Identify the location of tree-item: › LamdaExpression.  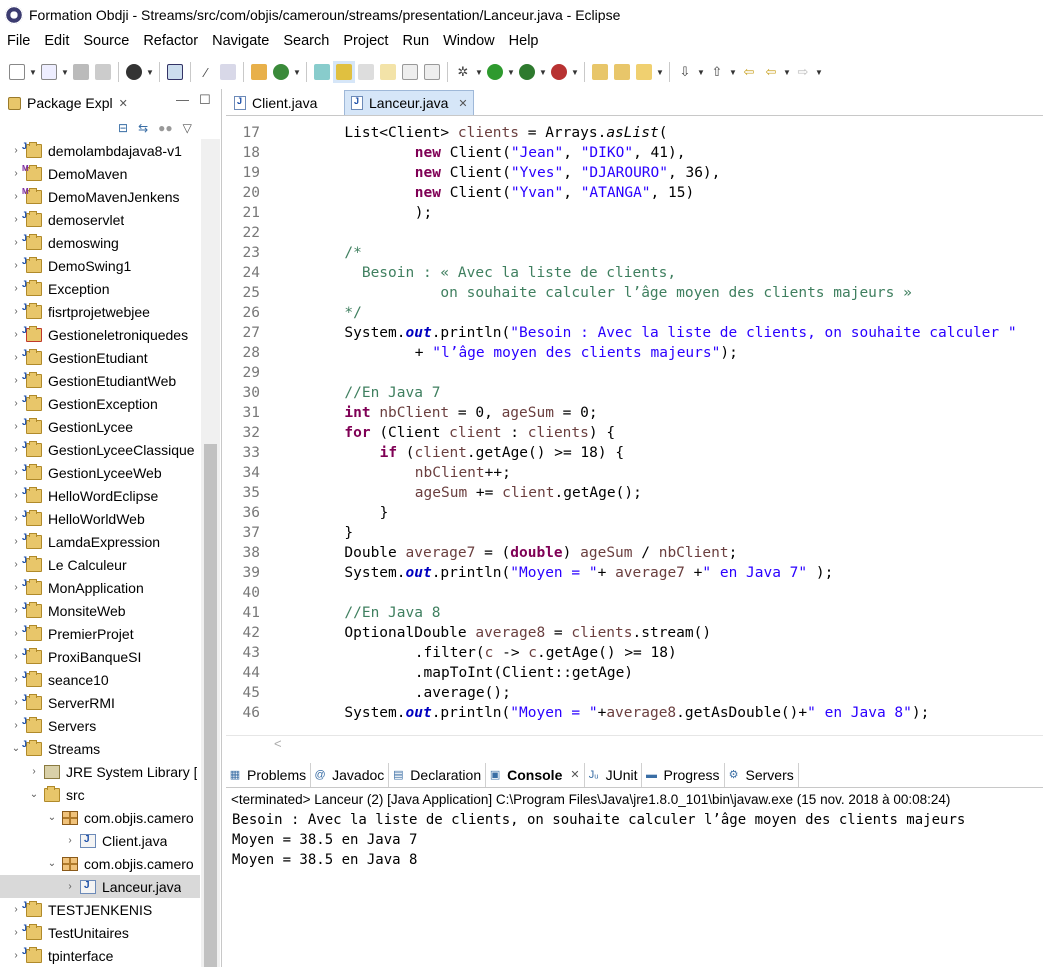
(100, 541).